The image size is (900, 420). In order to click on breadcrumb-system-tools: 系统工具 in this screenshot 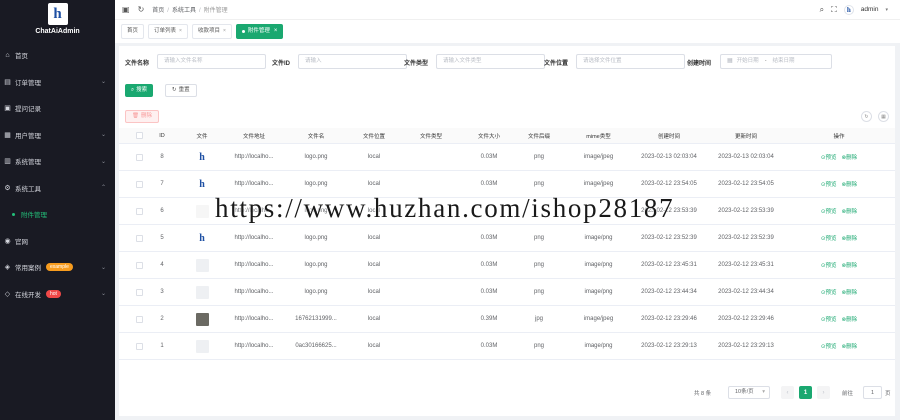, I will do `click(184, 11)`.